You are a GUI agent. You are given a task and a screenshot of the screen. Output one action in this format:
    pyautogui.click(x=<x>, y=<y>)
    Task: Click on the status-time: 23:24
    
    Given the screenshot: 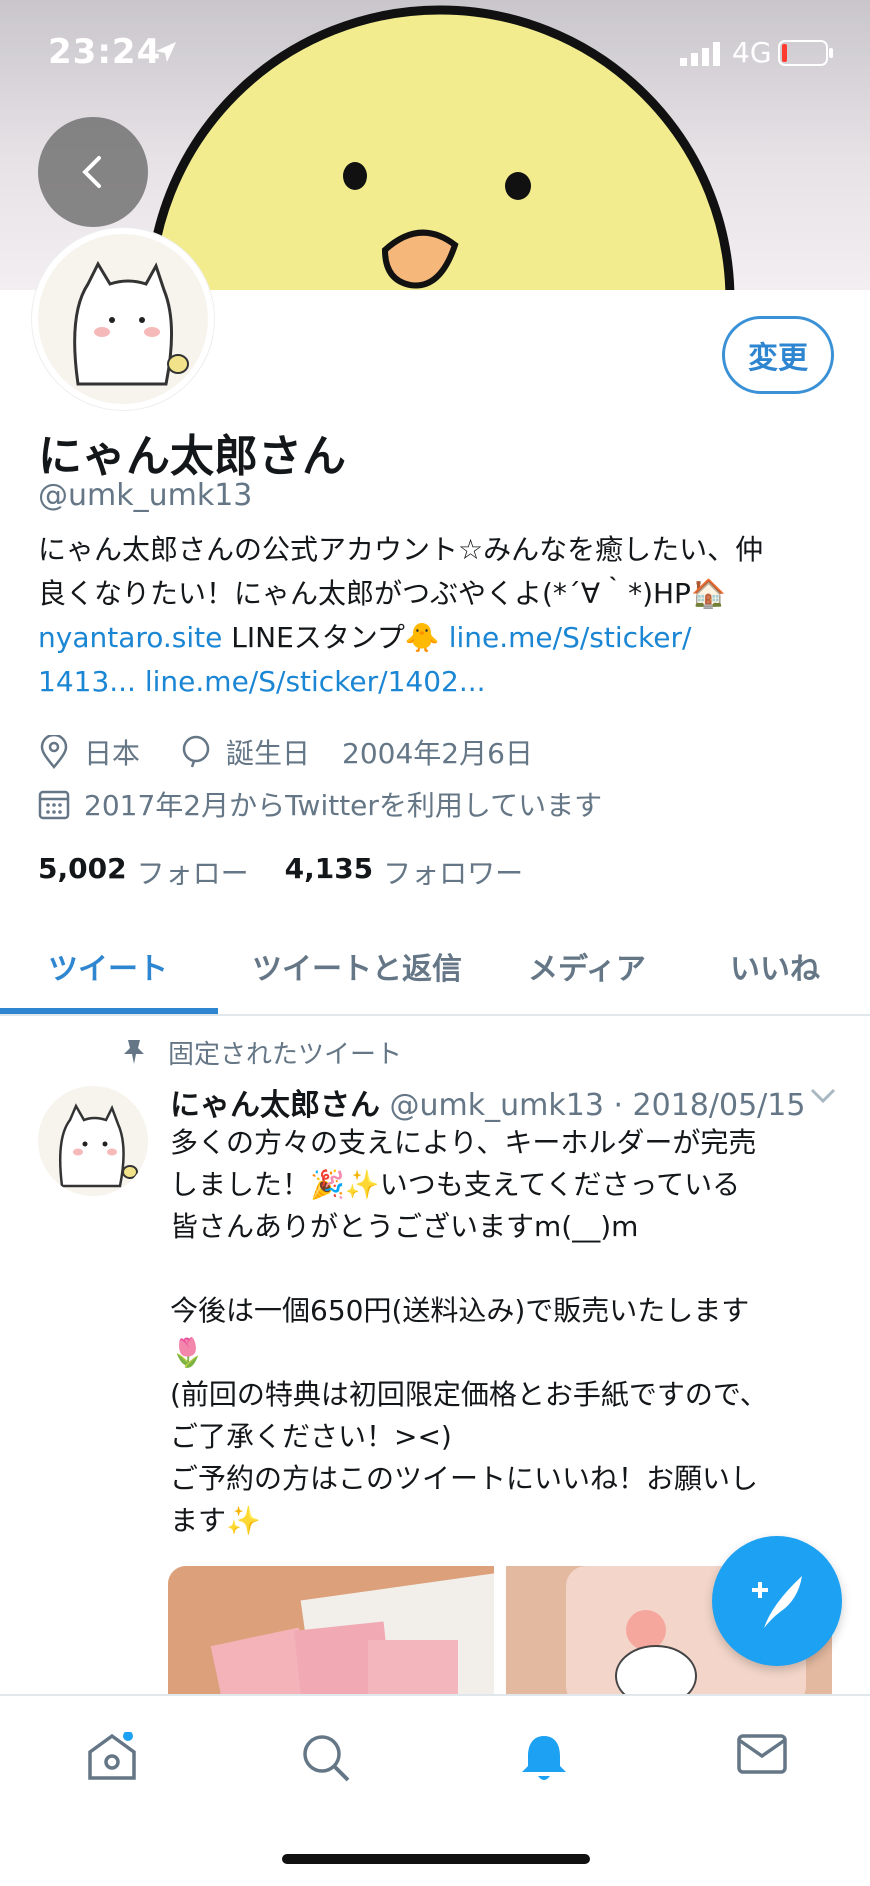 What is the action you would take?
    pyautogui.click(x=105, y=52)
    